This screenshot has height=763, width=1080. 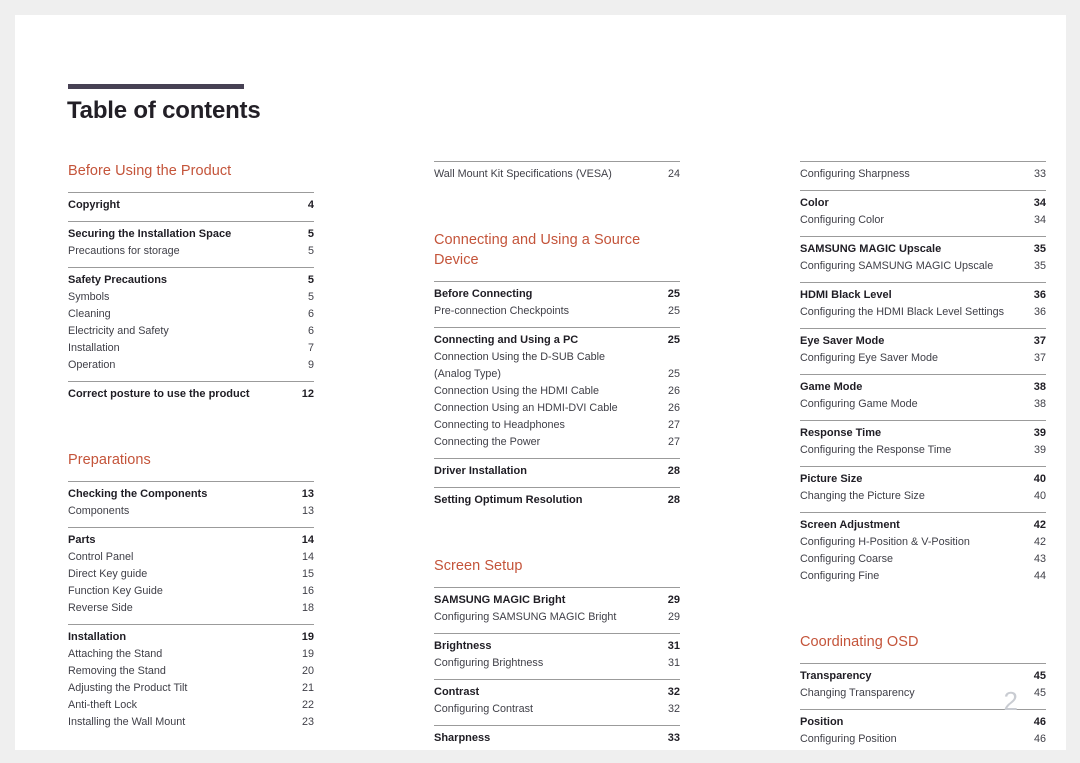 What do you see at coordinates (923, 203) in the screenshot?
I see `toc-entry-chapter: Color 34` at bounding box center [923, 203].